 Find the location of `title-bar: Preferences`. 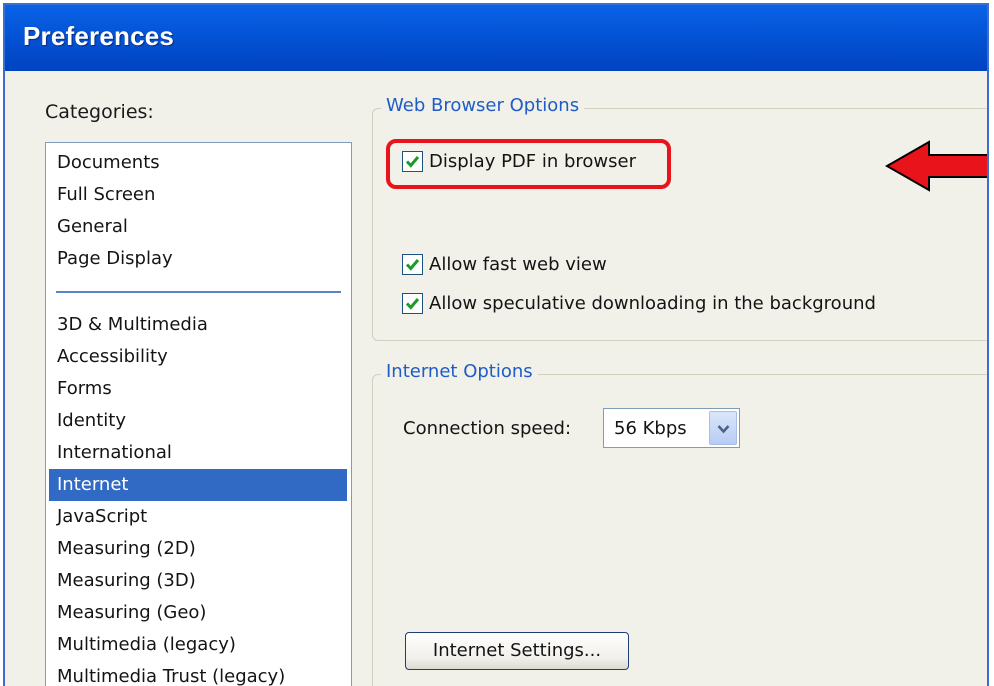

title-bar: Preferences is located at coordinates (496, 38).